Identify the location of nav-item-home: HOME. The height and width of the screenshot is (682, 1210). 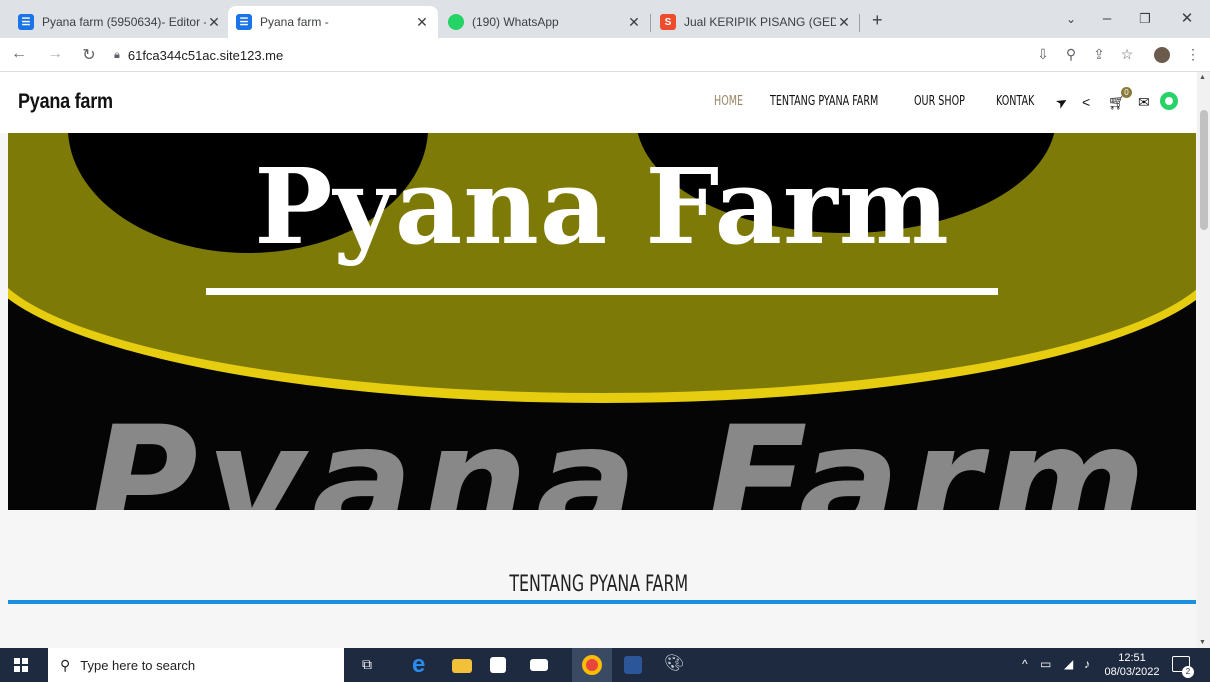
(731, 101).